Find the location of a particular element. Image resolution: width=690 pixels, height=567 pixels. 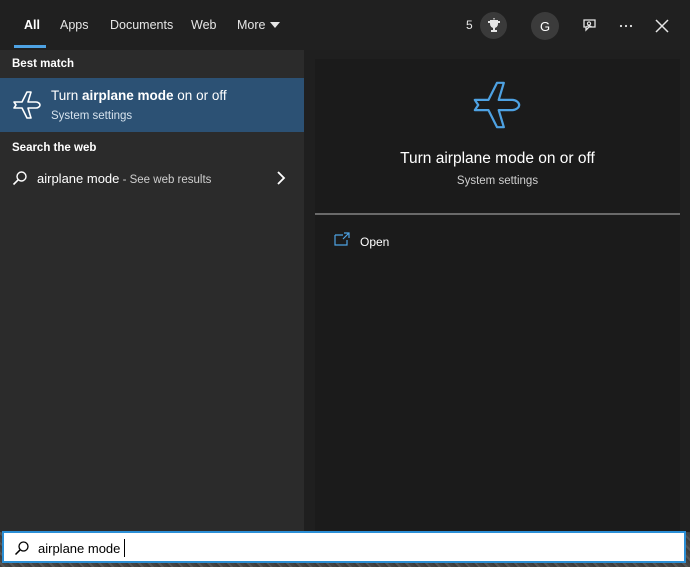

best-match-title: Turn airplane mode on or off is located at coordinates (139, 95).